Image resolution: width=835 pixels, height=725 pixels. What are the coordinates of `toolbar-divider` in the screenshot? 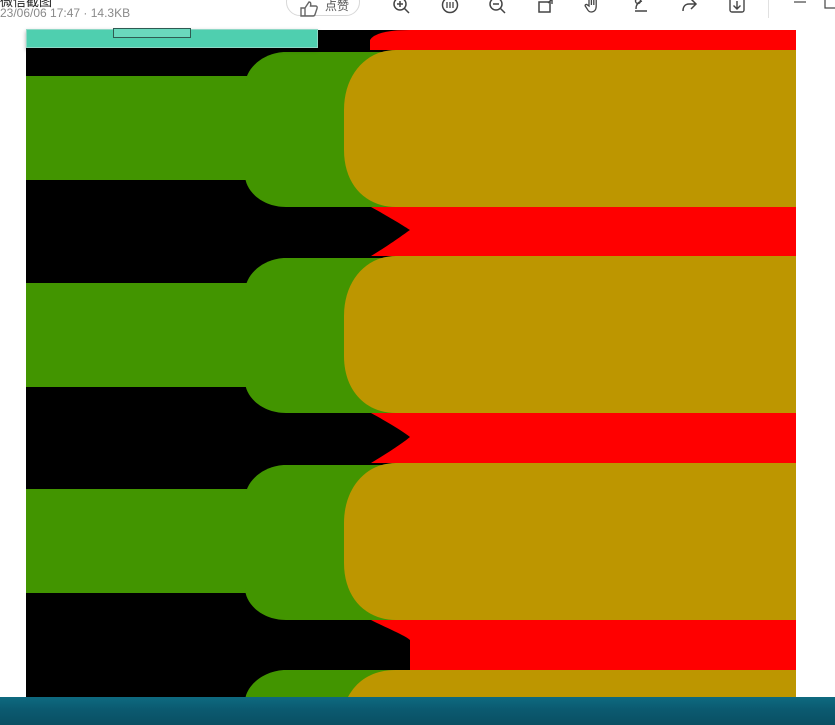 It's located at (768, 9).